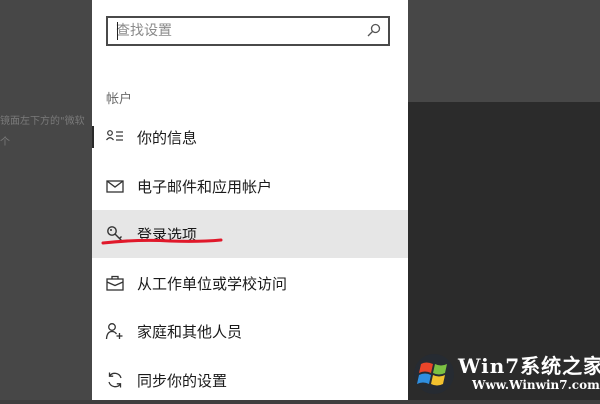  What do you see at coordinates (5, 142) in the screenshot?
I see `background-text-line-2: 个` at bounding box center [5, 142].